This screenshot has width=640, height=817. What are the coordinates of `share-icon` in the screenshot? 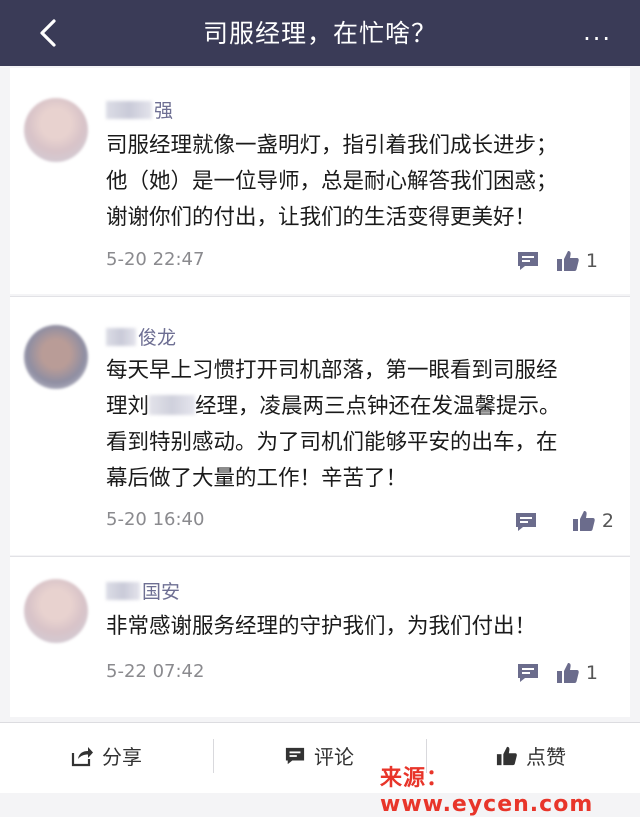 It's located at (82, 756).